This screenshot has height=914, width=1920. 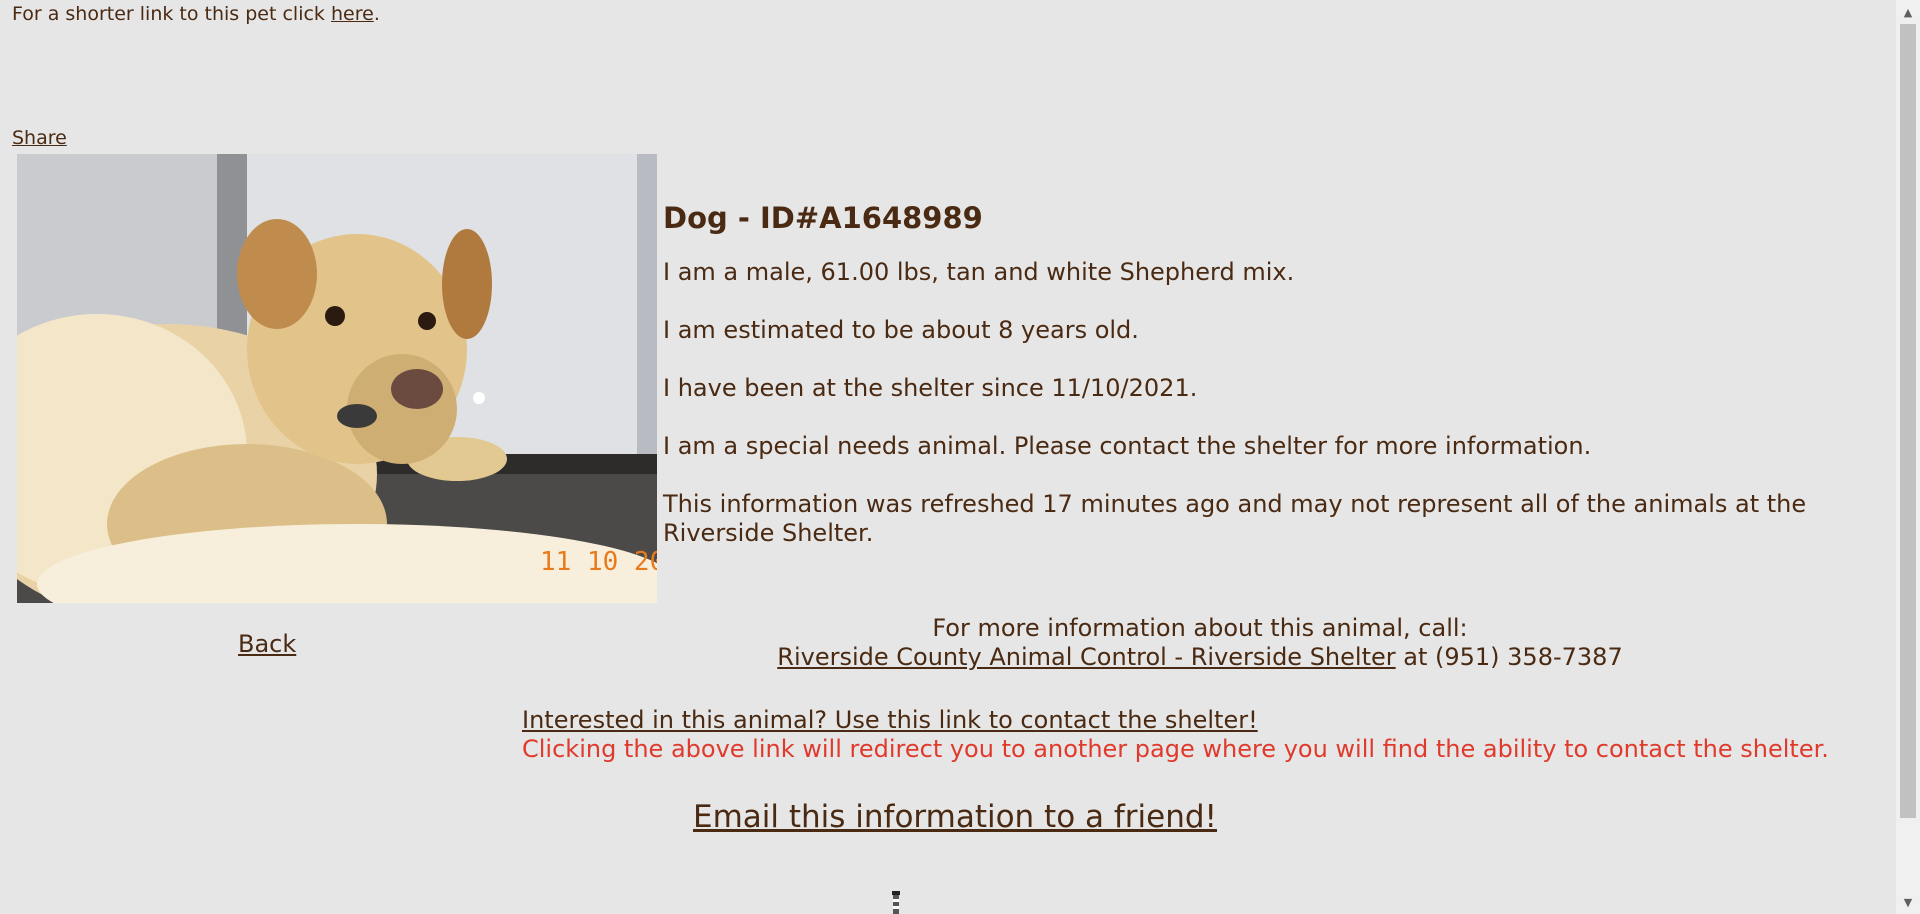 What do you see at coordinates (823, 218) in the screenshot?
I see `pet-title: Dog - ID#A1648989` at bounding box center [823, 218].